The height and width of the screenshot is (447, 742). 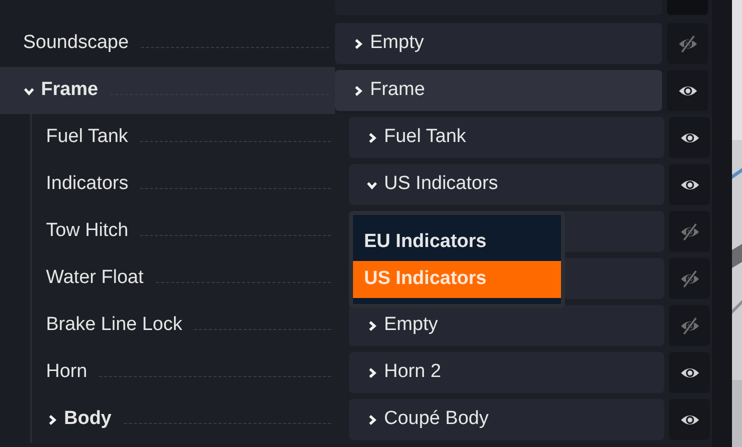 What do you see at coordinates (436, 419) in the screenshot?
I see `value-text: Coupé Body` at bounding box center [436, 419].